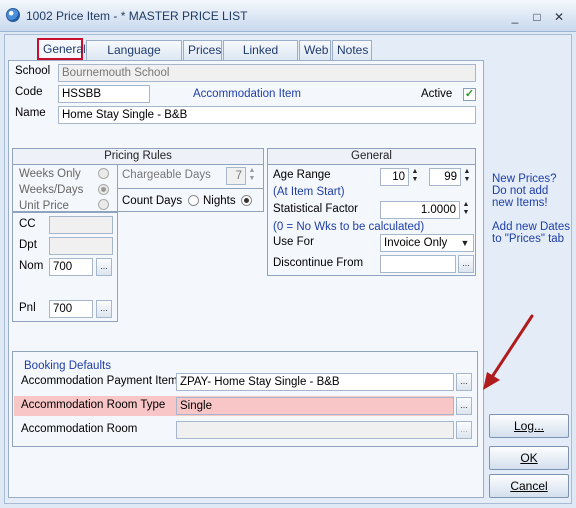  Describe the element at coordinates (559, 17) in the screenshot. I see `close-icon: ✕` at that location.